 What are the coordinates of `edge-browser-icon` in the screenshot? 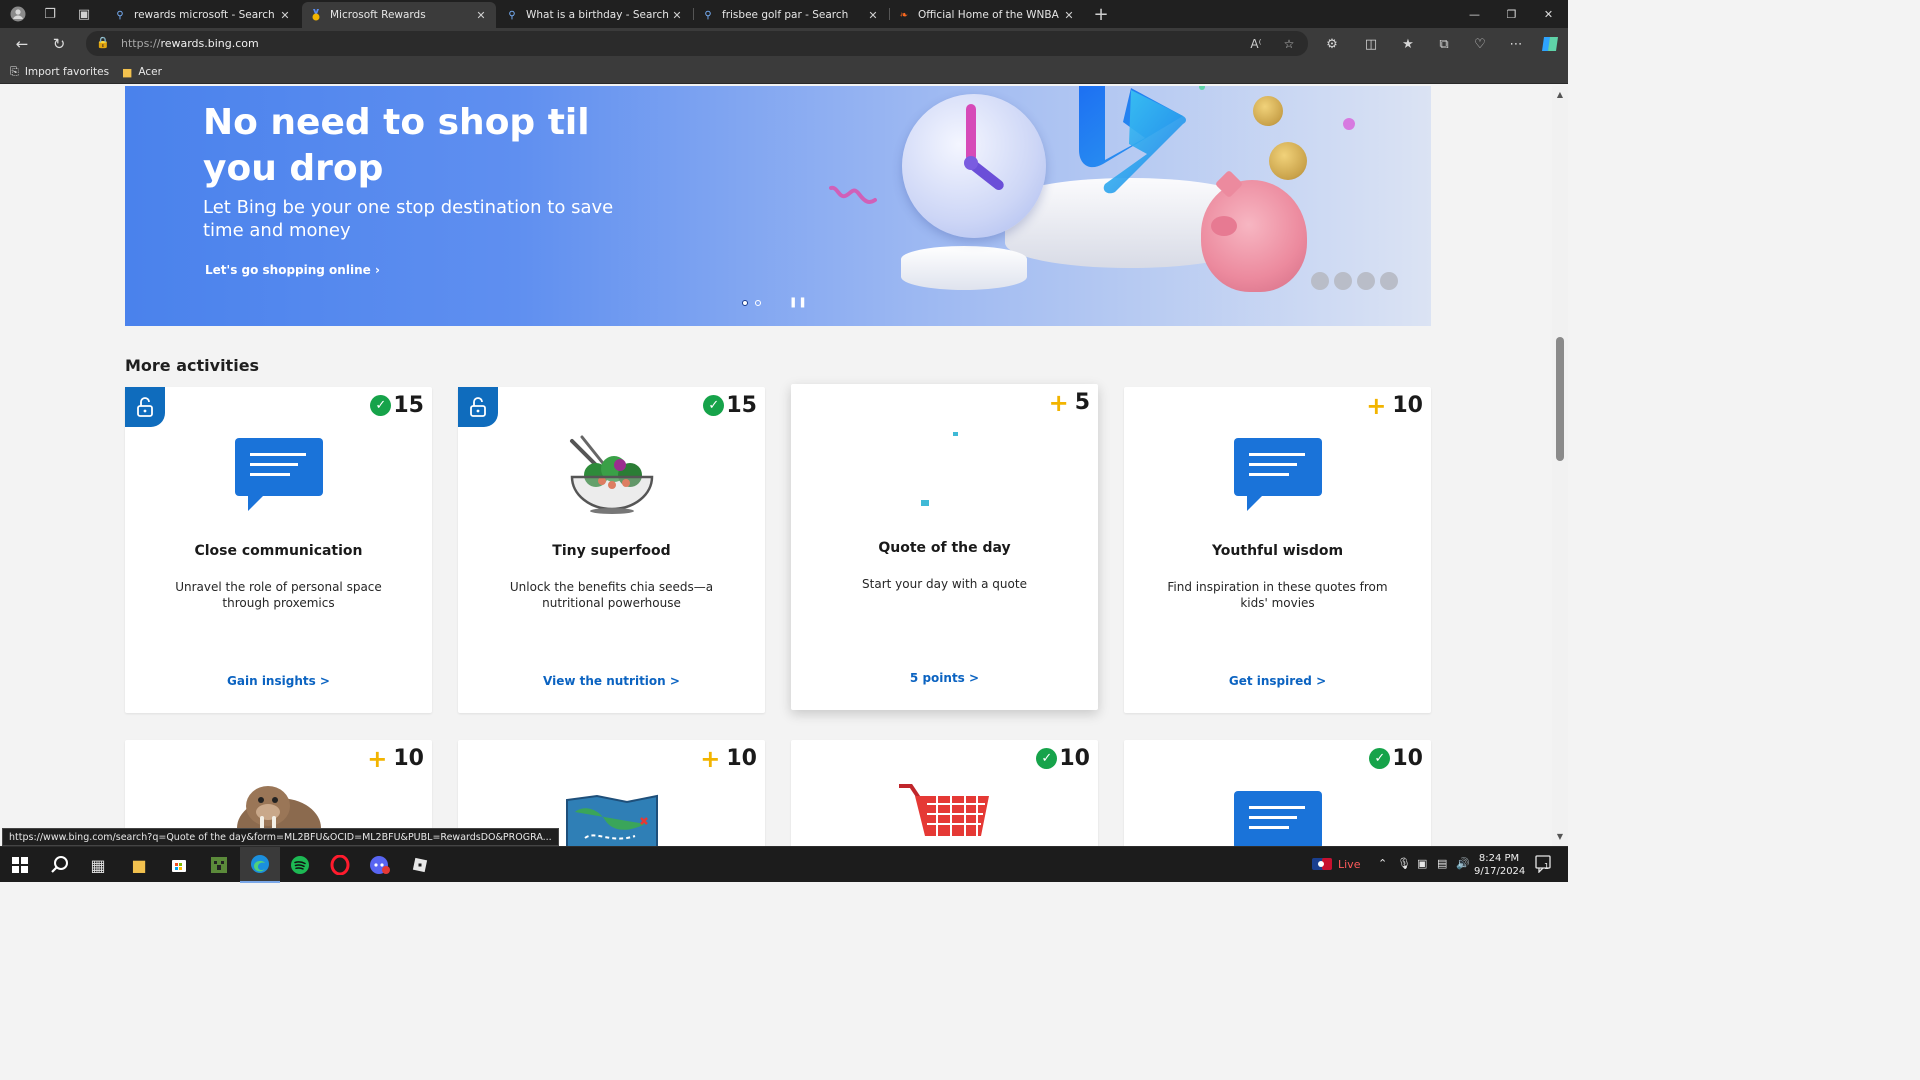 It's located at (260, 865).